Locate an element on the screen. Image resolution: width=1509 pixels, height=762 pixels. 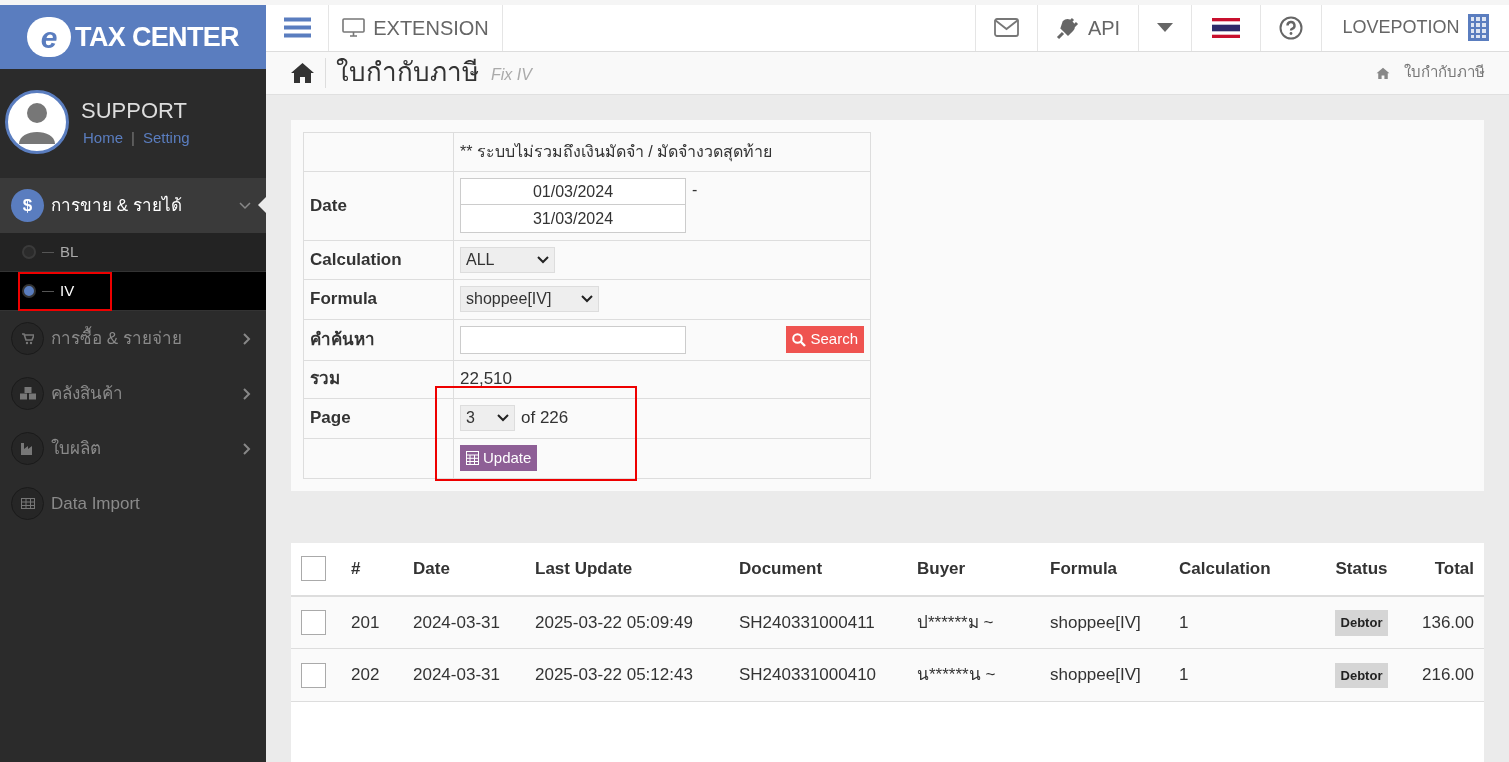
table-cell: 202 is located at coordinates (365, 675).